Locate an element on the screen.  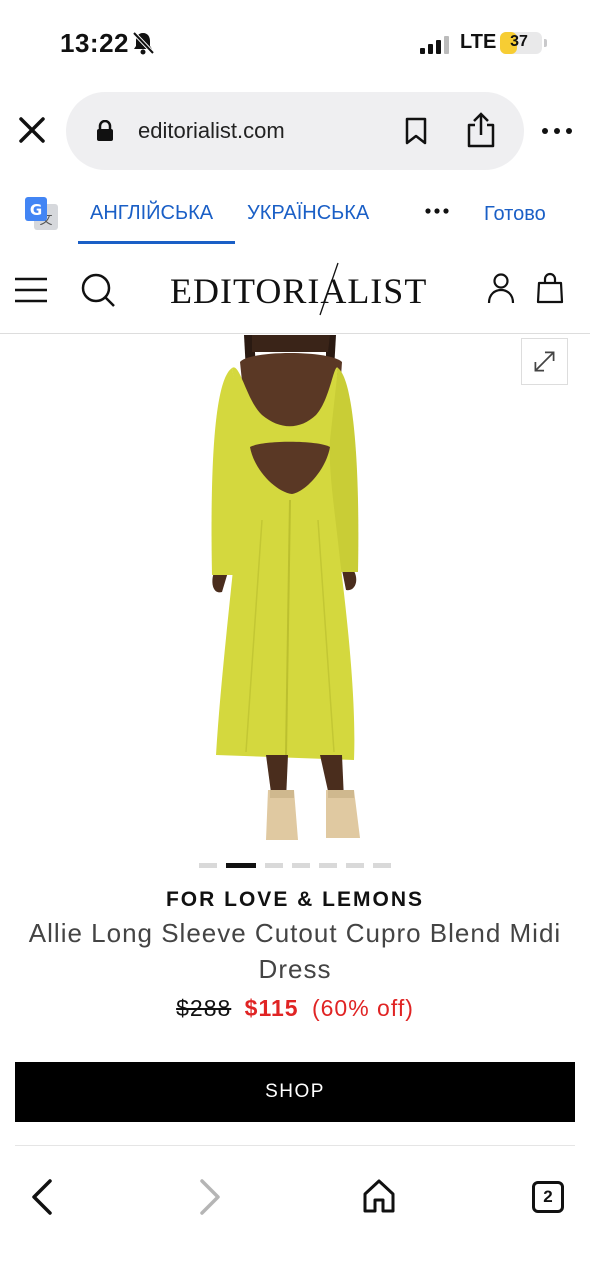
site-header: EDITORIALIST is located at coordinates (295, 292).